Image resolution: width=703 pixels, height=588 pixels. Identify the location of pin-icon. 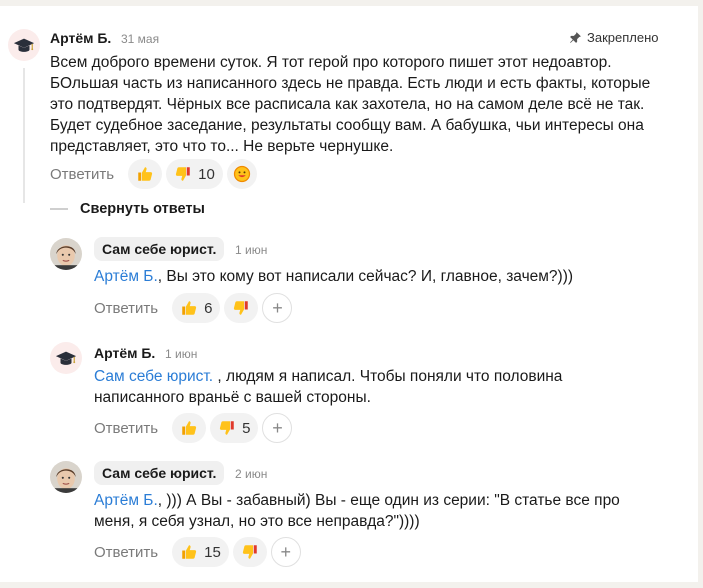
(575, 37).